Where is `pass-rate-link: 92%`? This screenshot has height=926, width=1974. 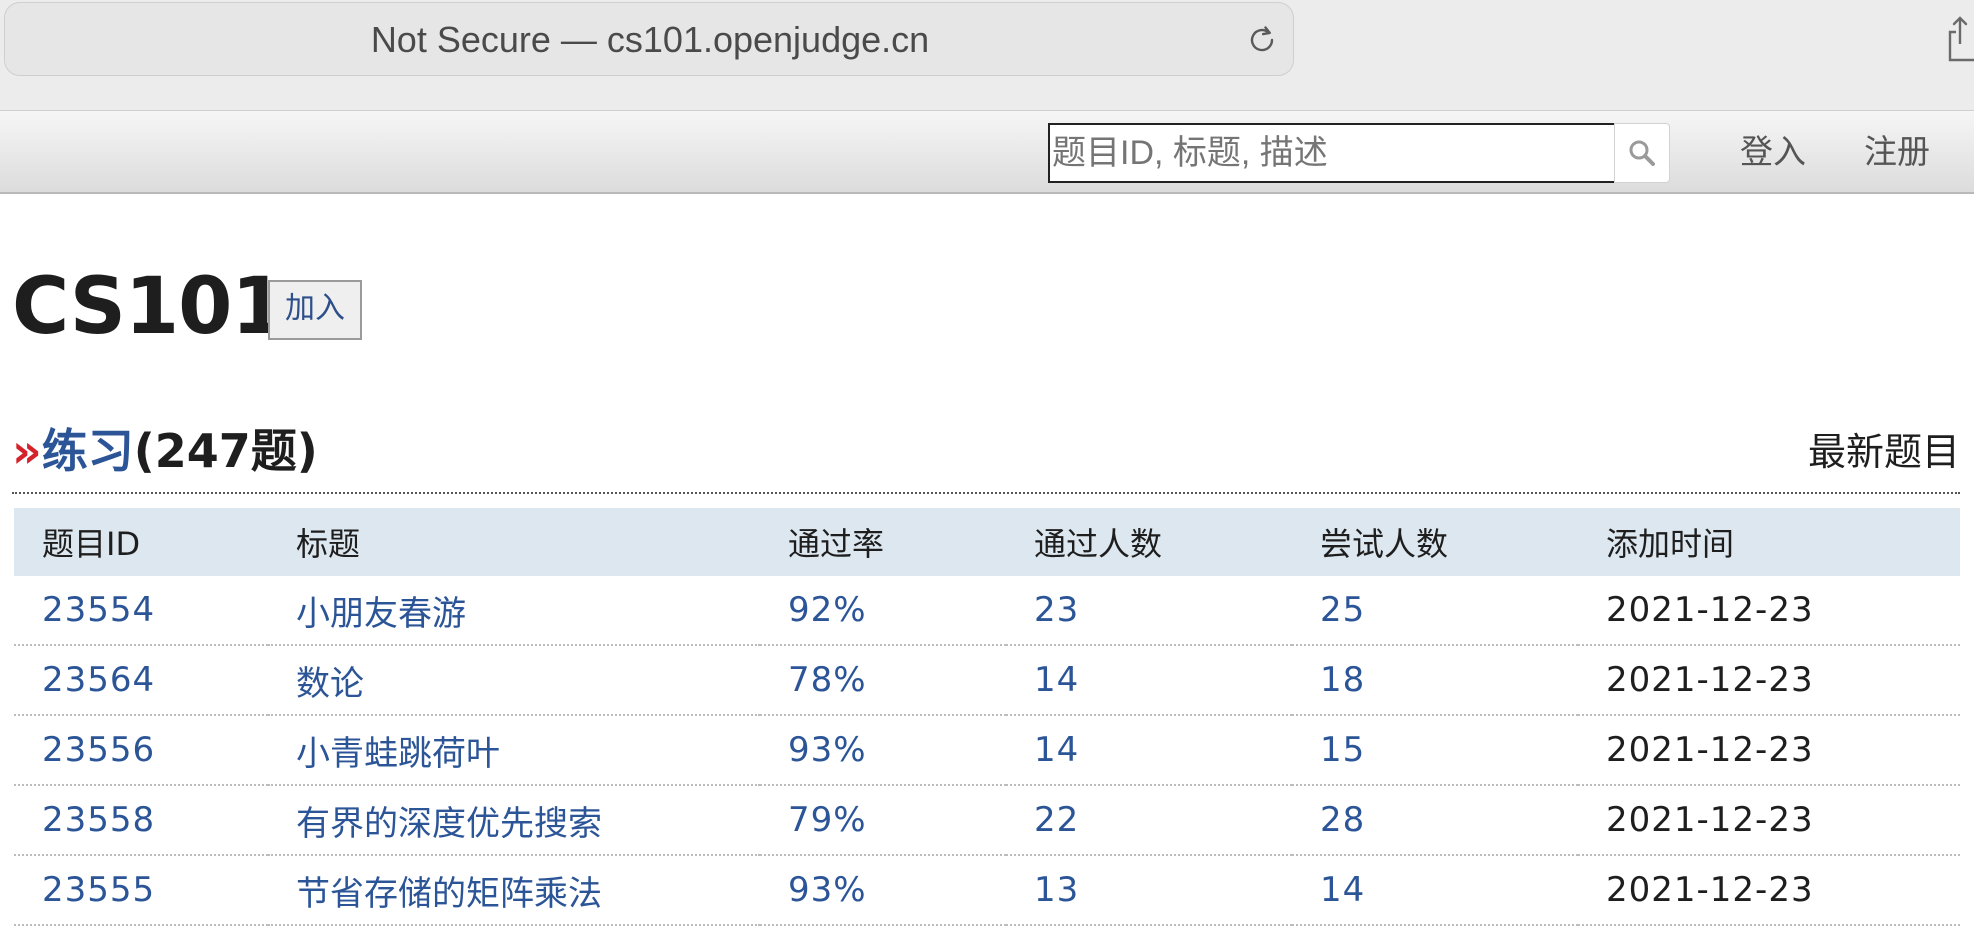
pass-rate-link: 92% is located at coordinates (883, 611).